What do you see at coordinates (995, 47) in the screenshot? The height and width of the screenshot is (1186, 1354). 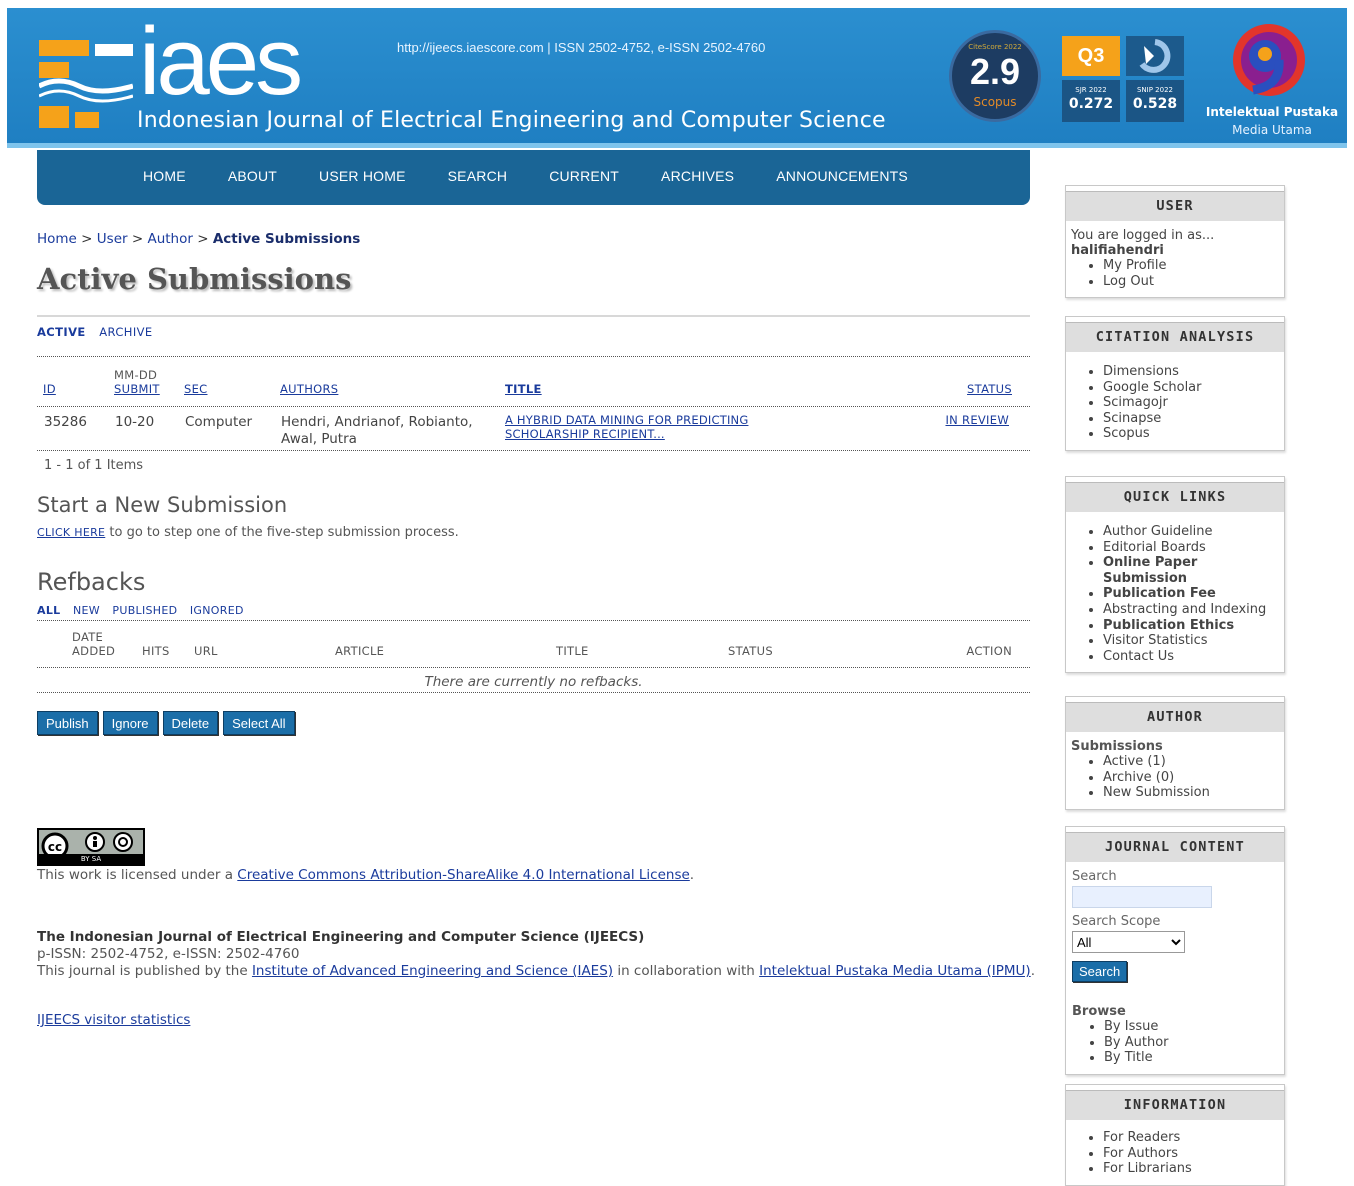 I see `citescore-label: CiteScore 2022` at bounding box center [995, 47].